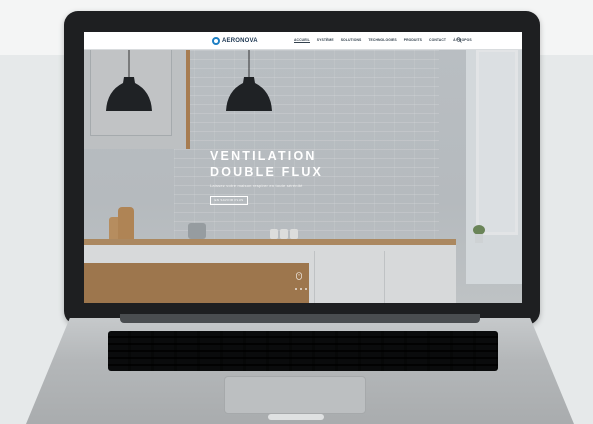  Describe the element at coordinates (300, 318) in the screenshot. I see `laptop-hinge` at that location.